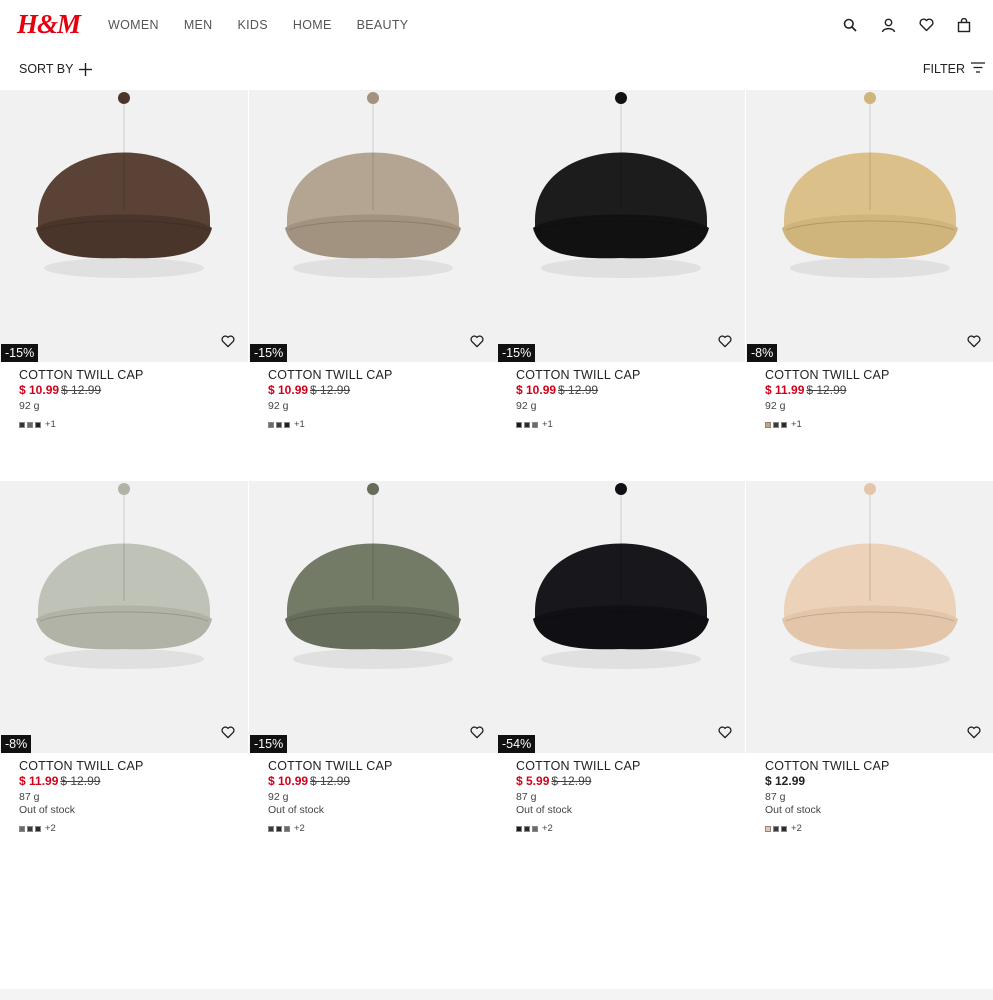 The height and width of the screenshot is (1000, 993). Describe the element at coordinates (49, 24) in the screenshot. I see `hm-logo: H&M` at that location.